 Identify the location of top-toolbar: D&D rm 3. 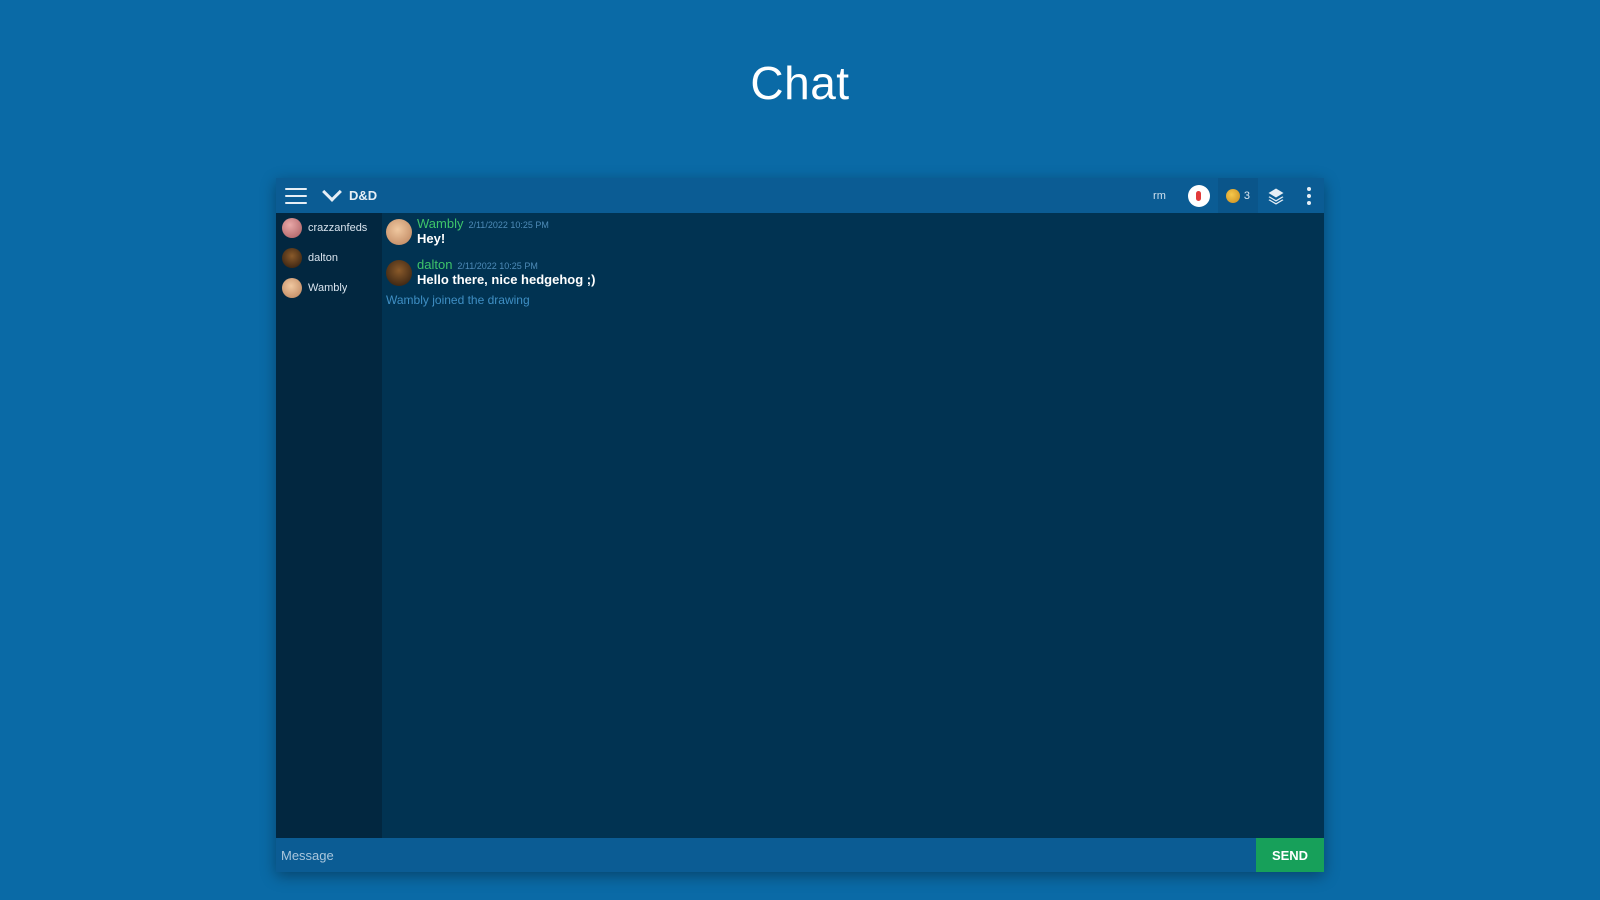
(800, 195).